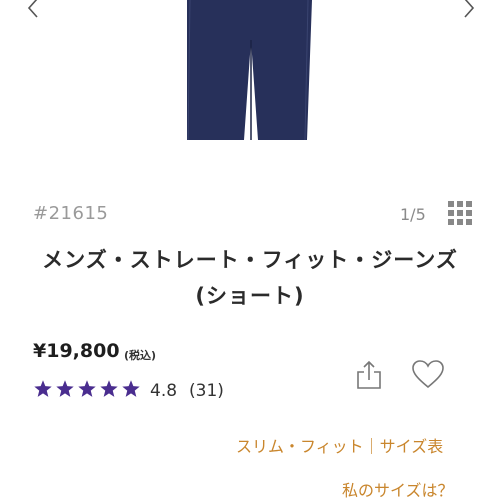 The width and height of the screenshot is (500, 501). What do you see at coordinates (206, 391) in the screenshot?
I see `review-count: (31)` at bounding box center [206, 391].